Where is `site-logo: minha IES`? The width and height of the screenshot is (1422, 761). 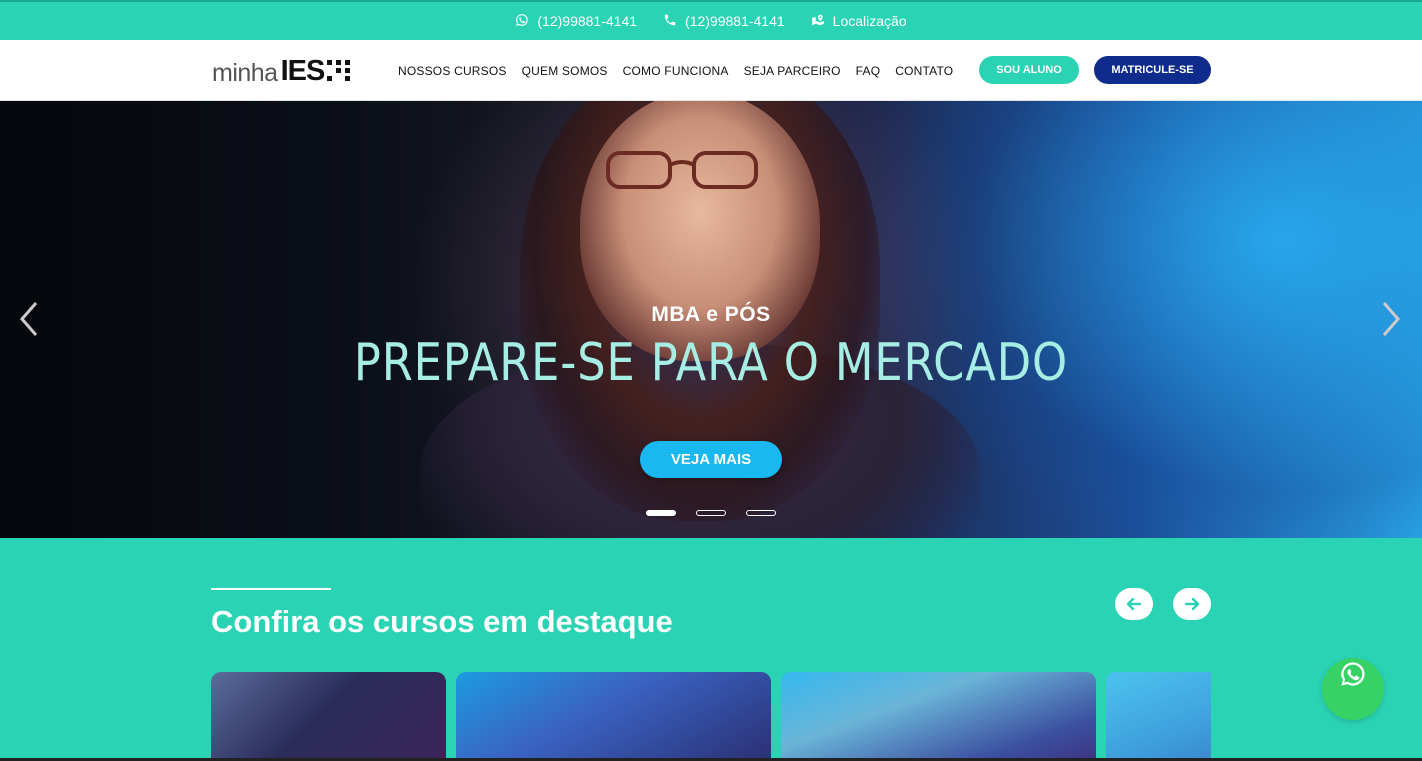 site-logo: minha IES is located at coordinates (281, 70).